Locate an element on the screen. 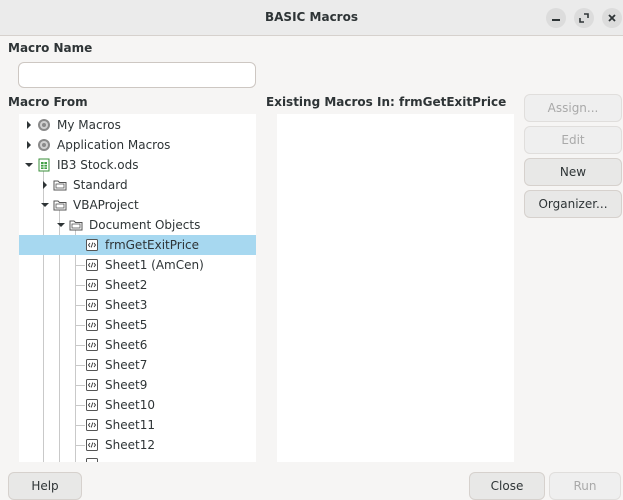  run-button: Run is located at coordinates (585, 486).